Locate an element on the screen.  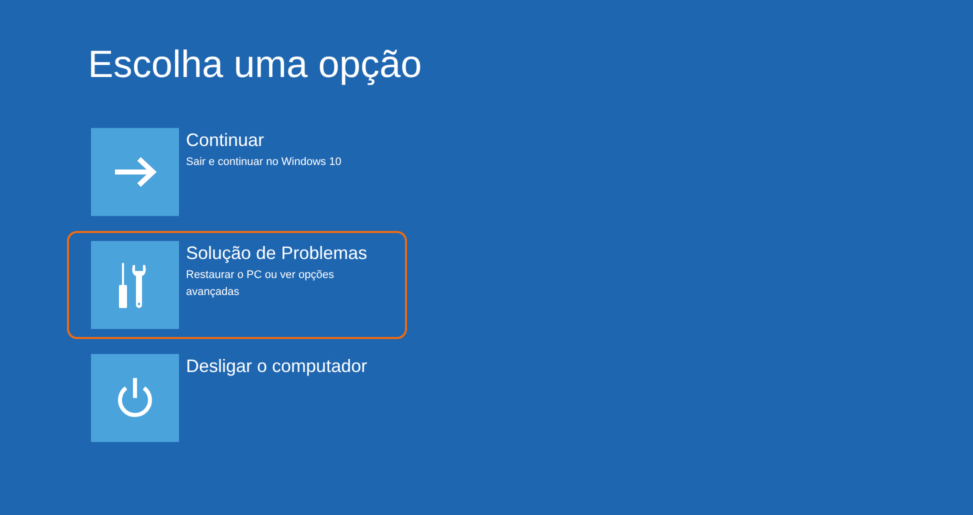
option-title: Continuar is located at coordinates (226, 140).